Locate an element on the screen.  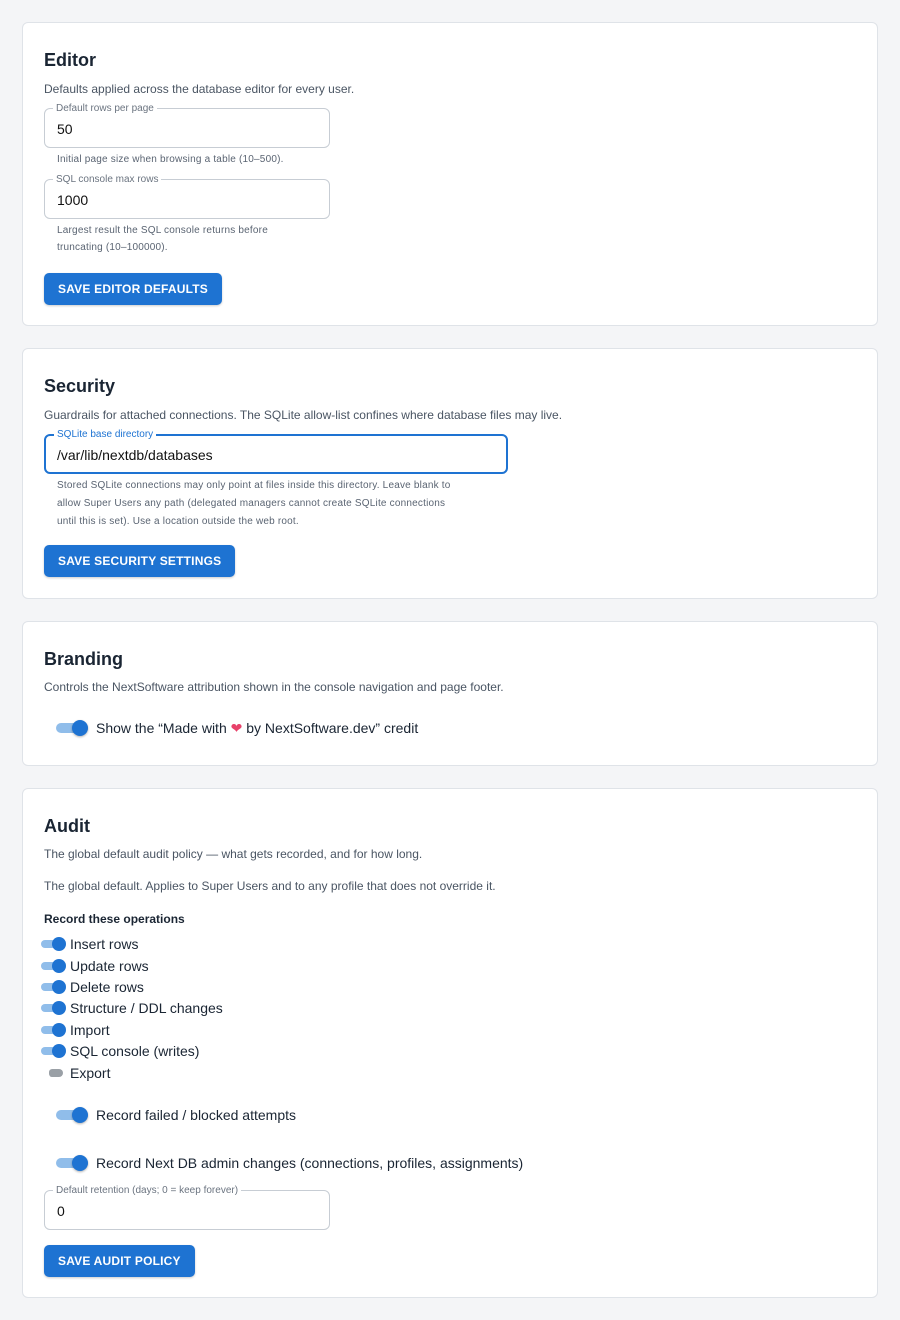
credit-prefix: Show the “Made with is located at coordinates (163, 728).